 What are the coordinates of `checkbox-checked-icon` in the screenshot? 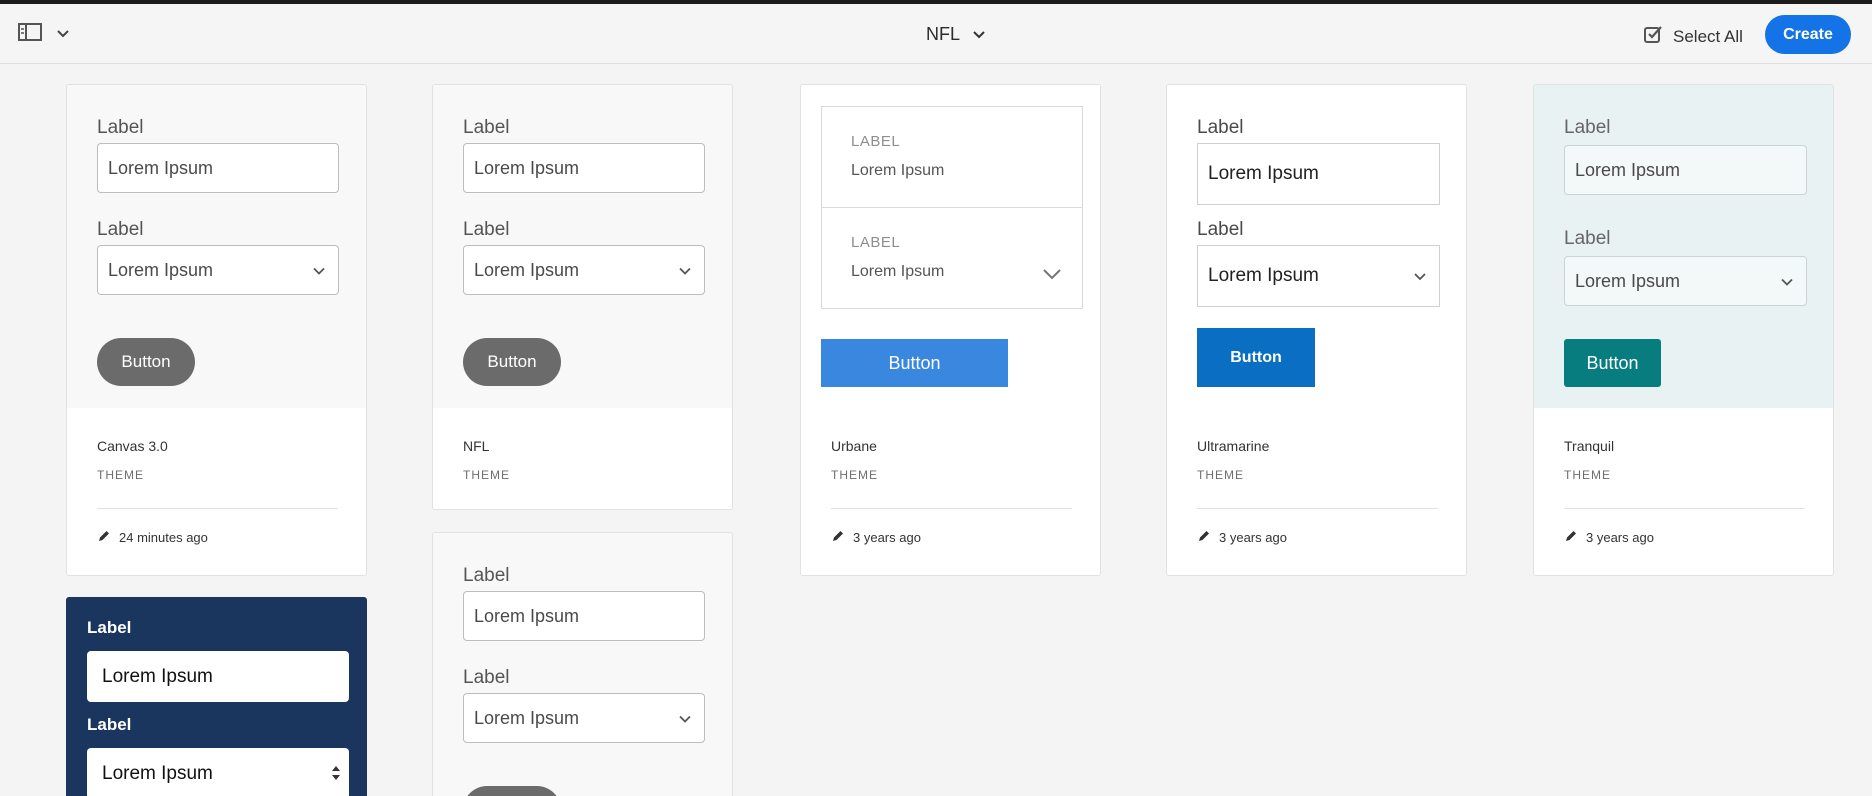 It's located at (1653, 36).